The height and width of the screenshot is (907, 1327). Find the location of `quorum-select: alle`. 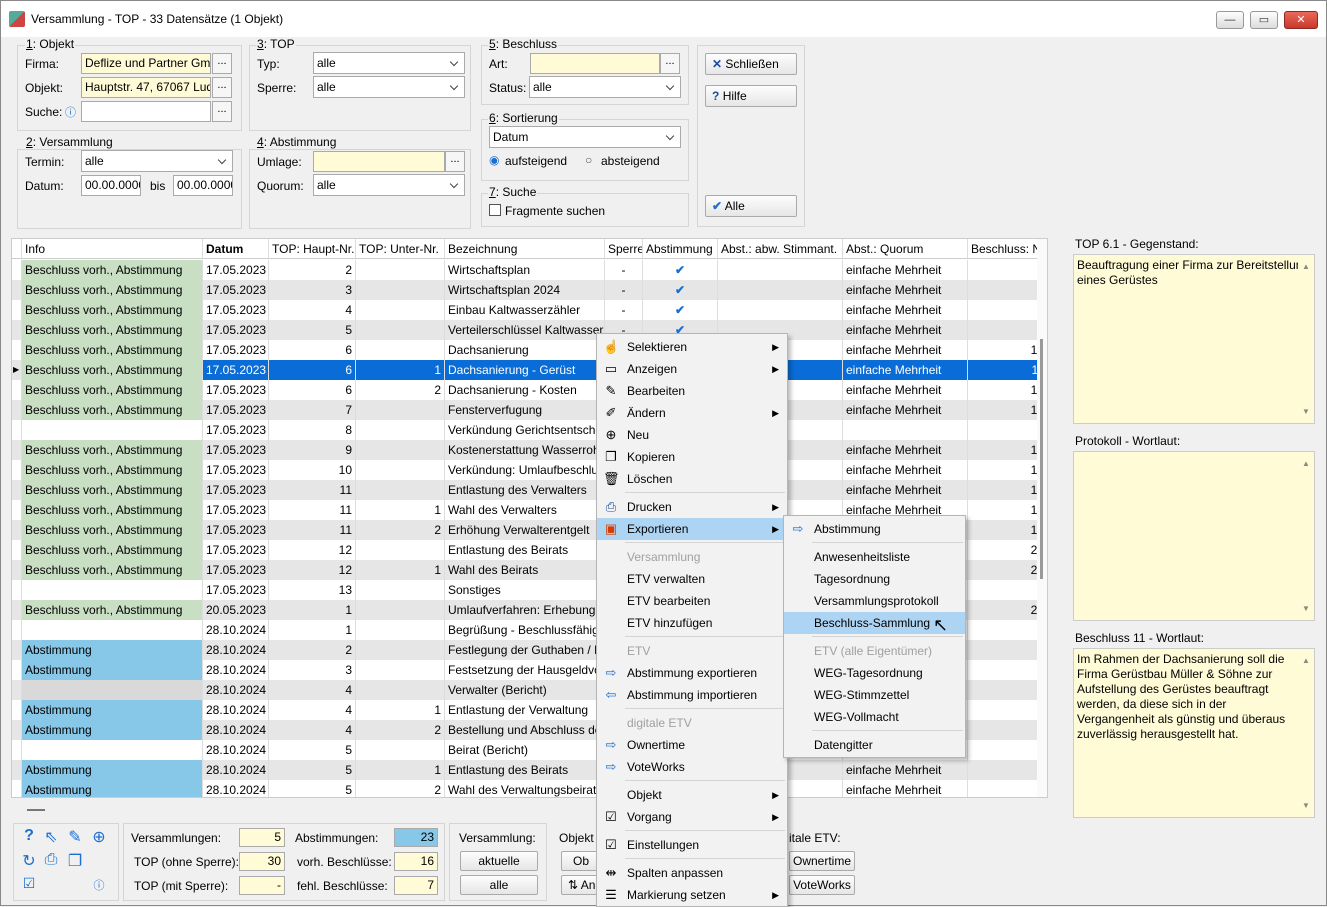

quorum-select: alle is located at coordinates (389, 185).